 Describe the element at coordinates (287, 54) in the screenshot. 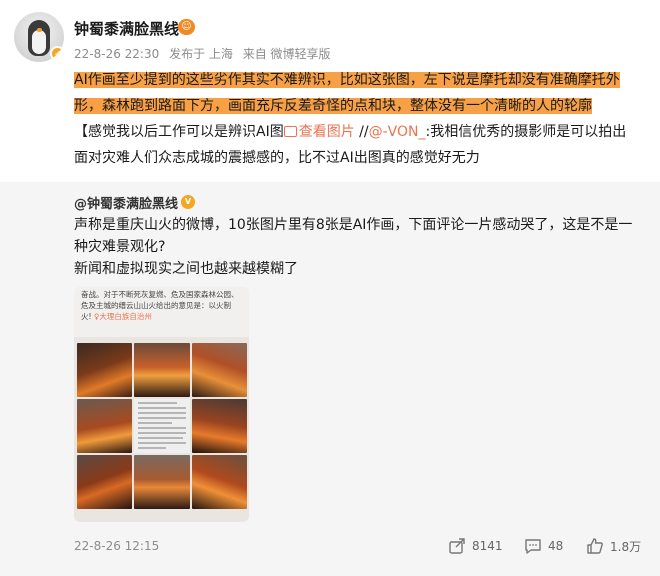

I see `post-source: 来自 微博轻享版` at that location.